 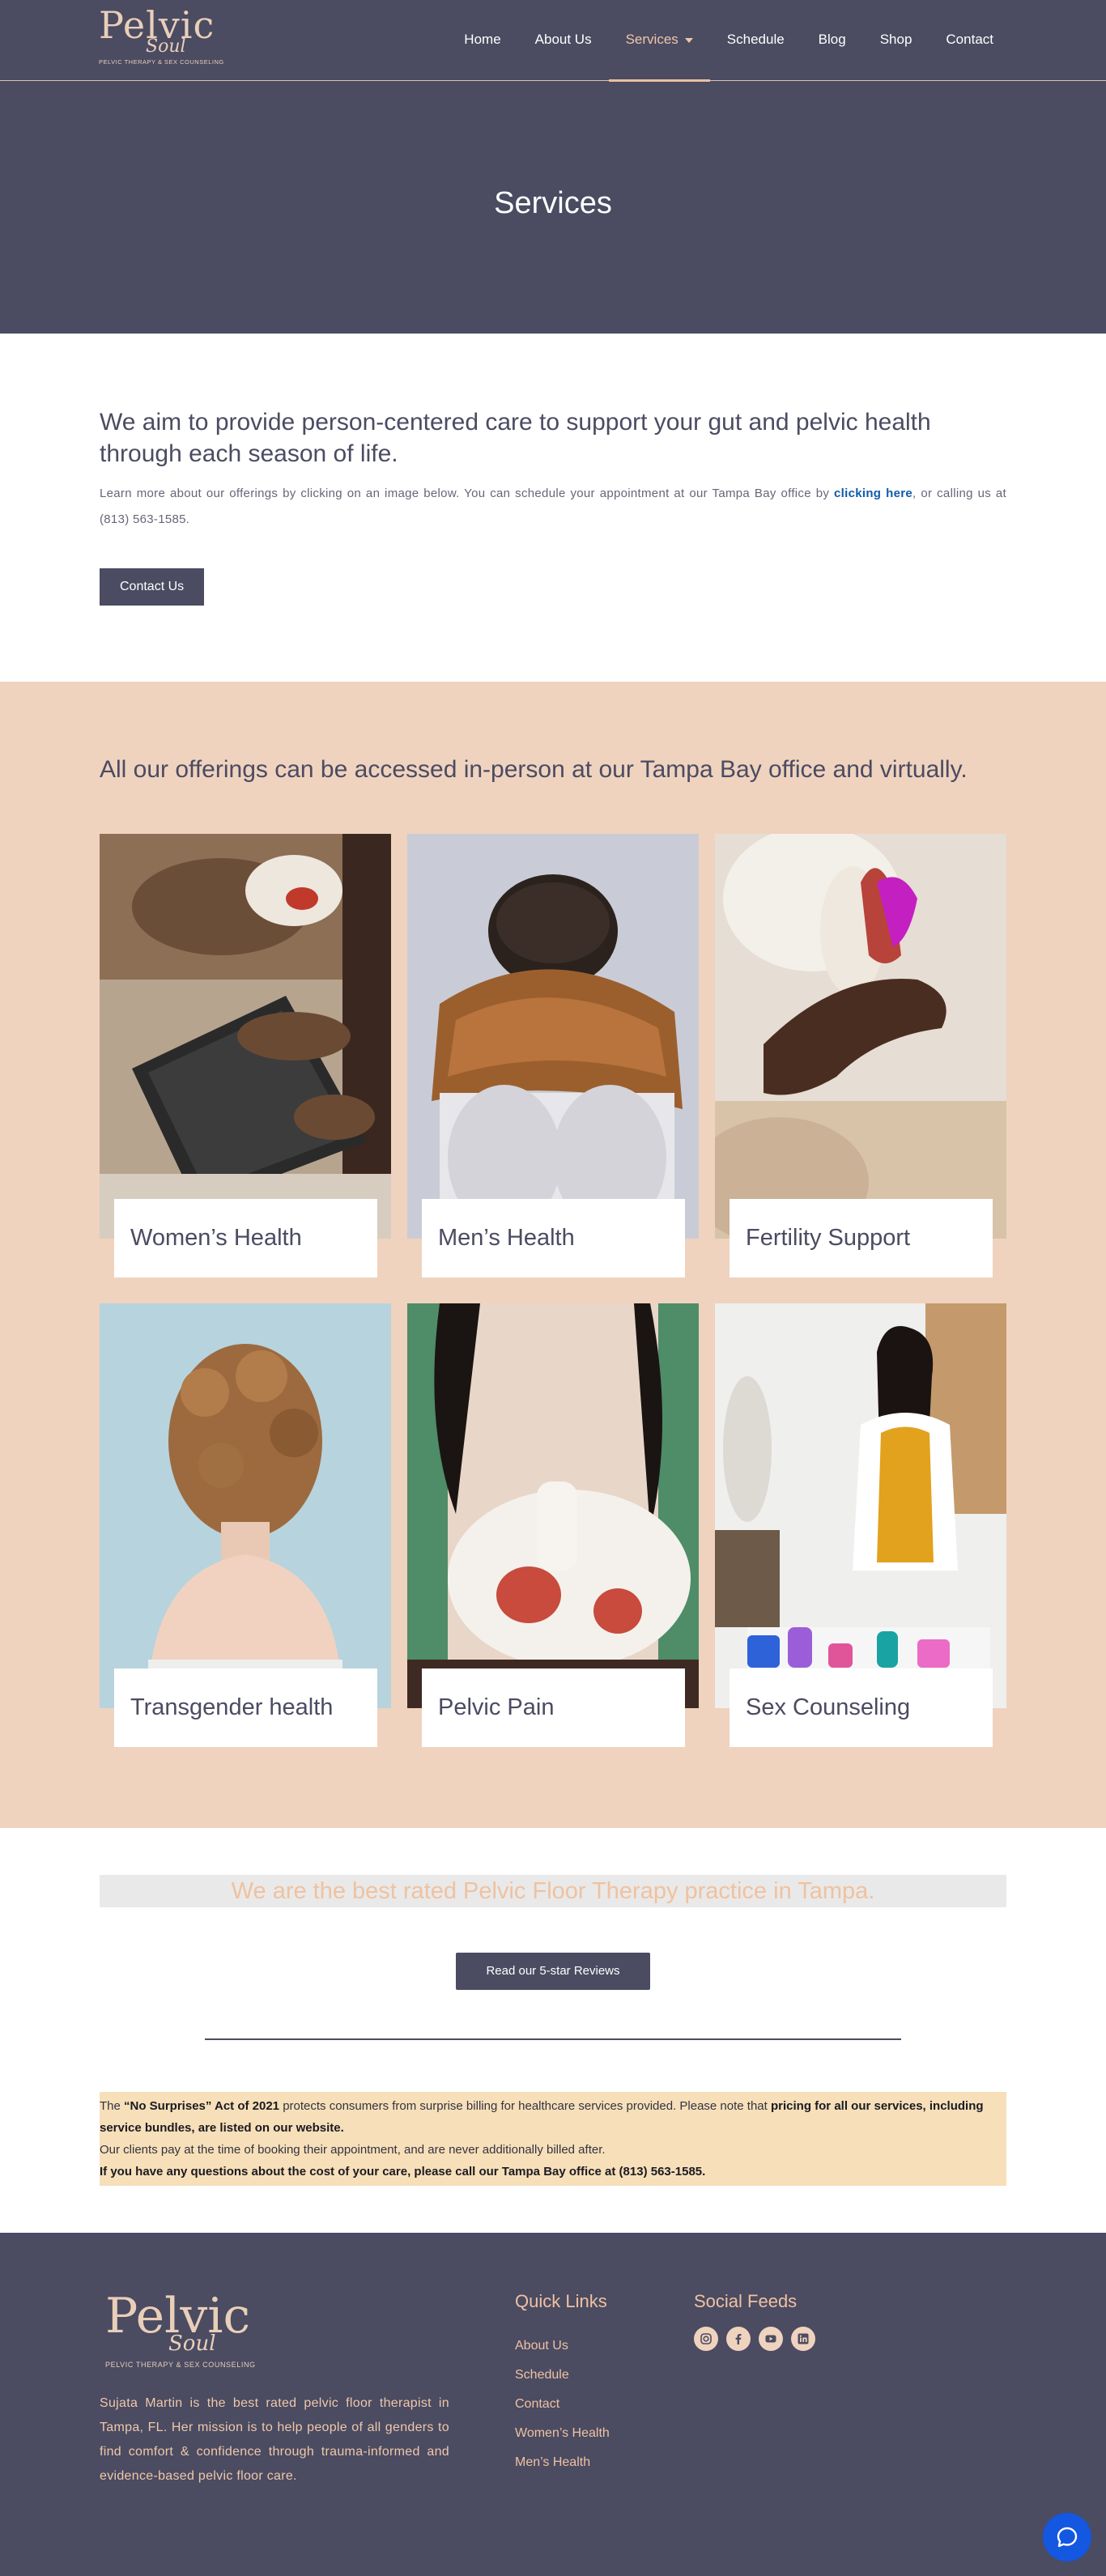 What do you see at coordinates (746, 2301) in the screenshot?
I see `social-feeds-title: Social Feeds` at bounding box center [746, 2301].